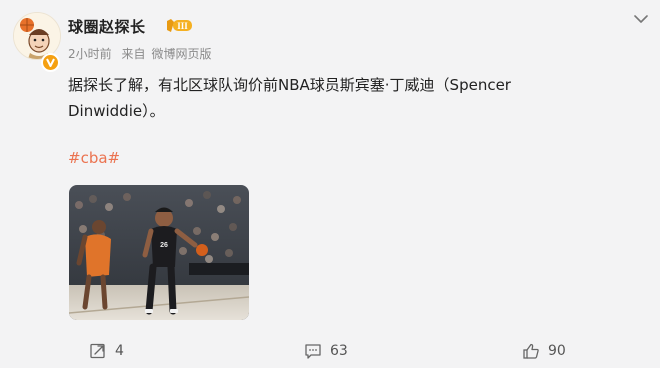  Describe the element at coordinates (98, 351) in the screenshot. I see `repost-icon` at that location.